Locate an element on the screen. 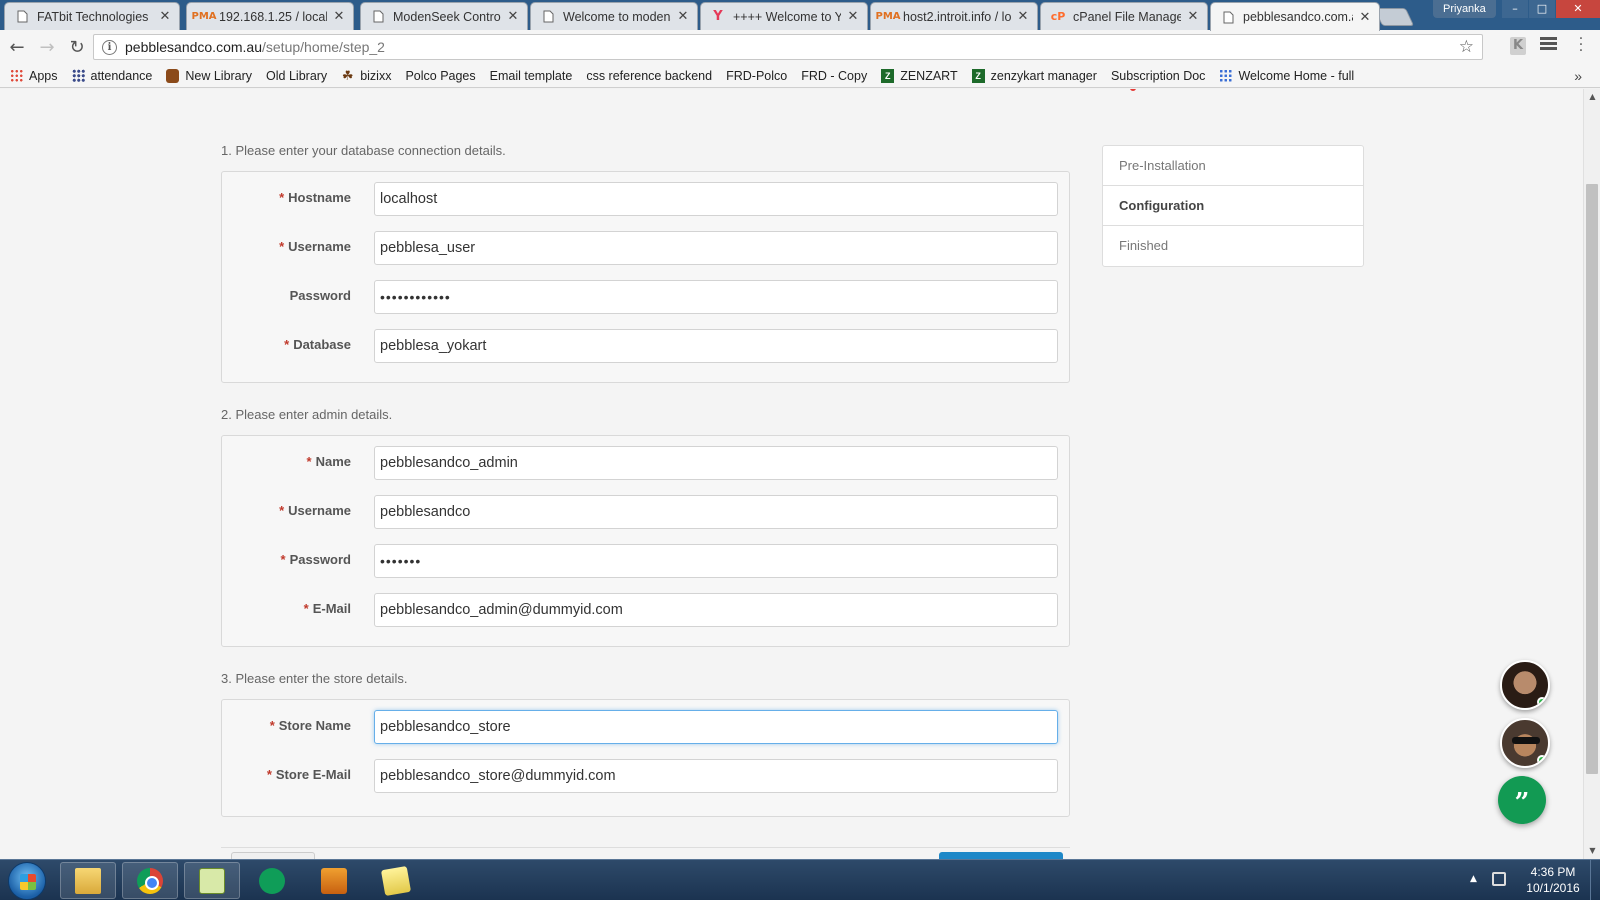 The width and height of the screenshot is (1600, 900). bookmark-attendance: attendance is located at coordinates (112, 75).